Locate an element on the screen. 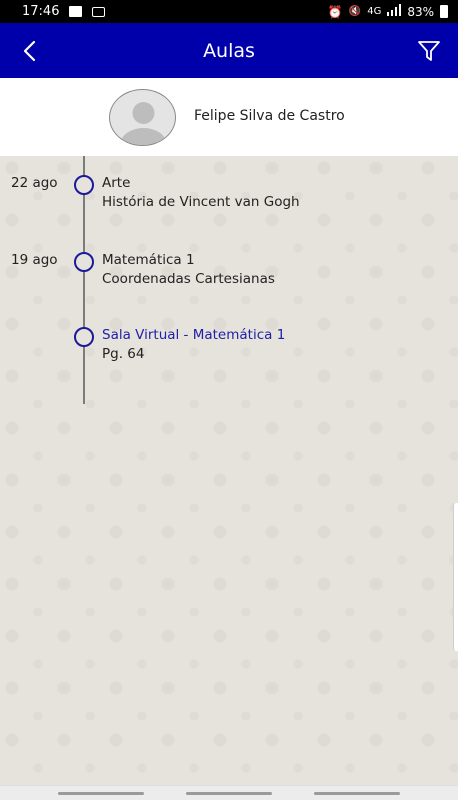 Image resolution: width=458 pixels, height=800 pixels. entry-subtitle: Pg. 64 is located at coordinates (123, 354).